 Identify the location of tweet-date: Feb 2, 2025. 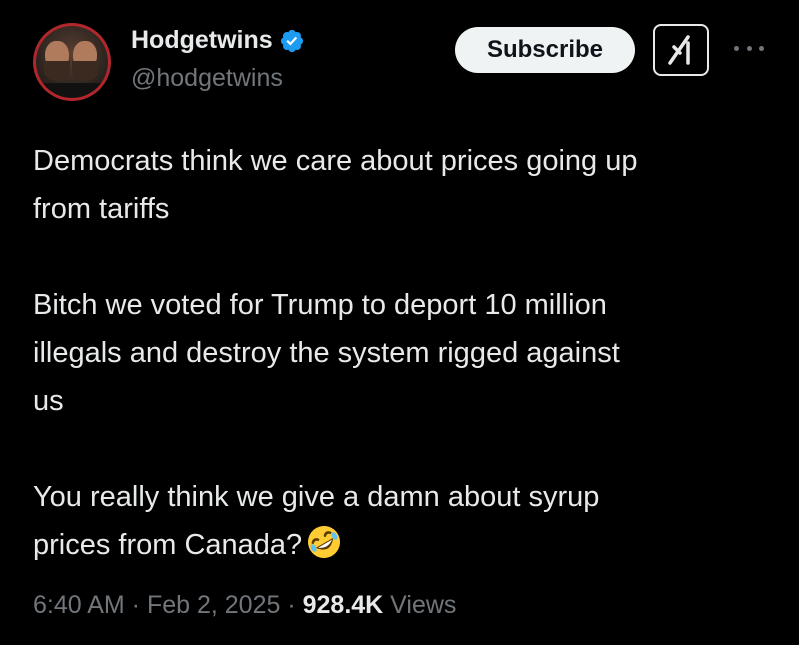
(213, 605).